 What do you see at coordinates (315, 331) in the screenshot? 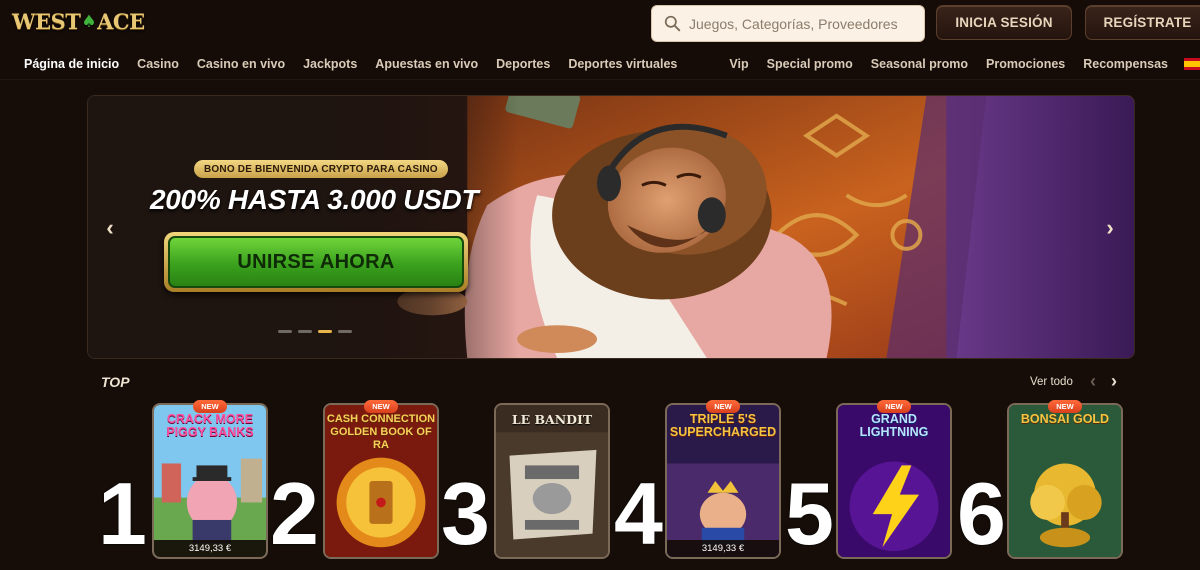
I see `slide-indicators` at bounding box center [315, 331].